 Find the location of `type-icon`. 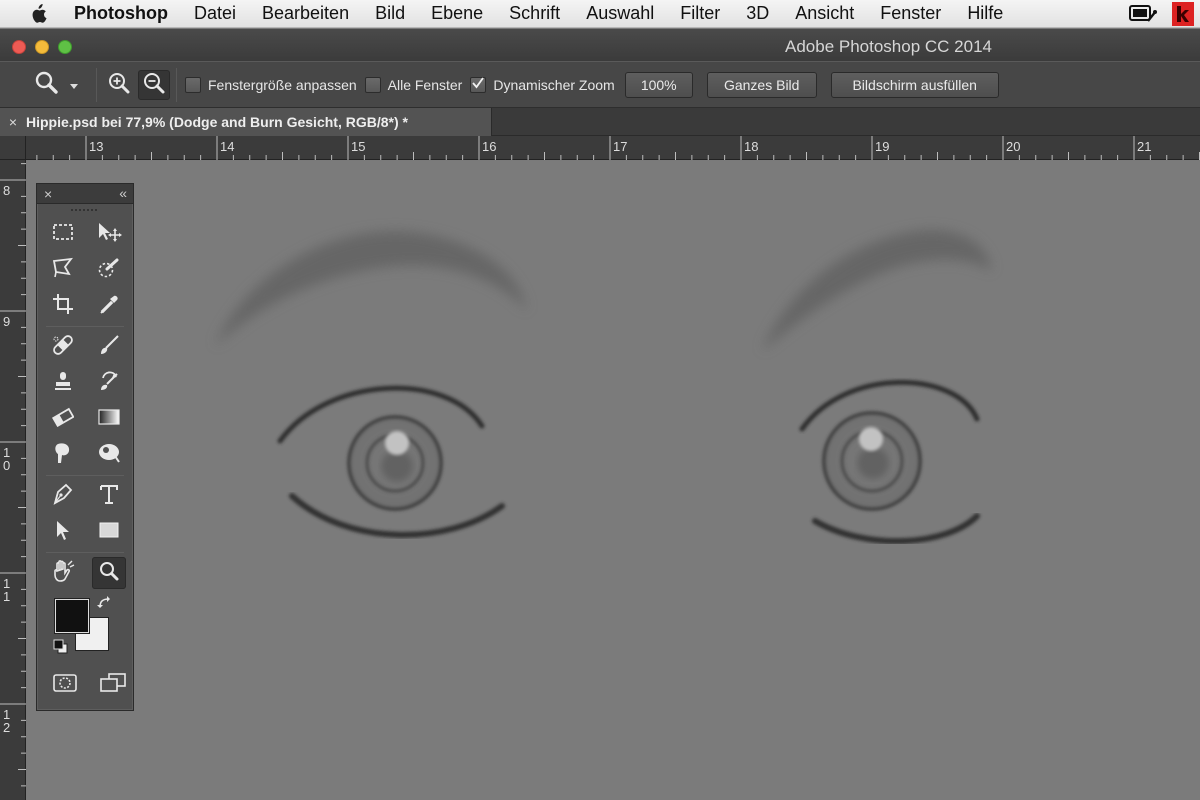

type-icon is located at coordinates (109, 496).